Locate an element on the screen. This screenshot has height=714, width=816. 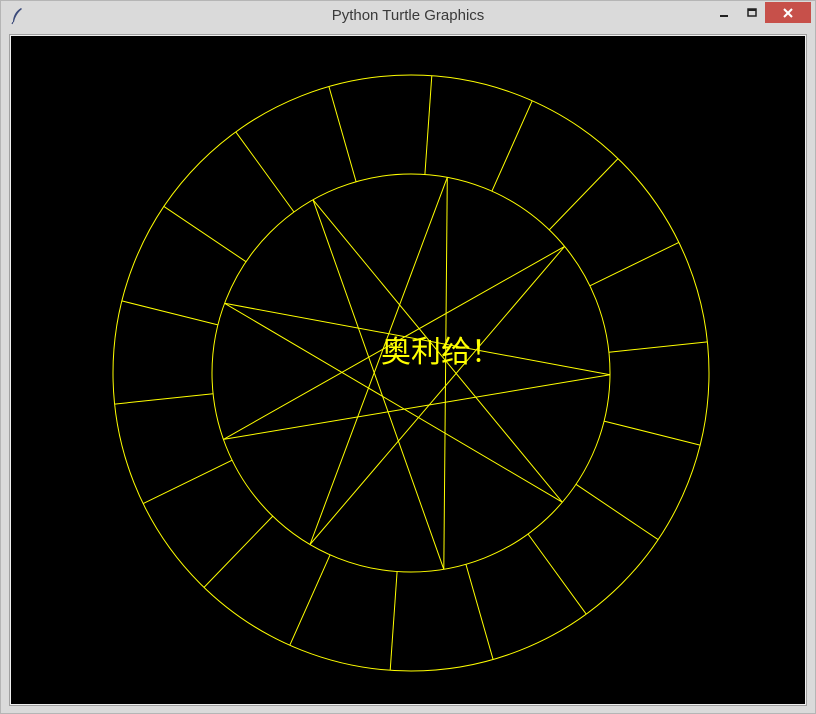
close-icon is located at coordinates (788, 12).